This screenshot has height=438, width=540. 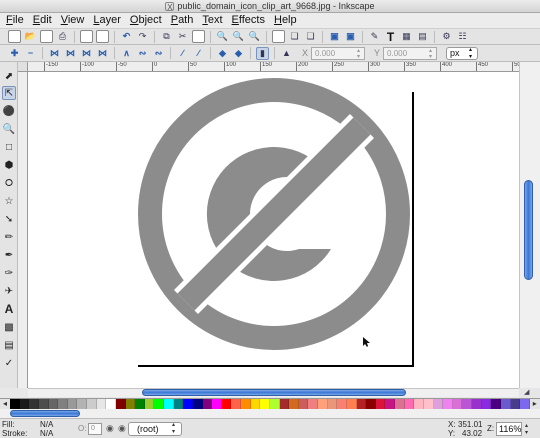 I want to click on stroke-value: N/A, so click(x=46, y=433).